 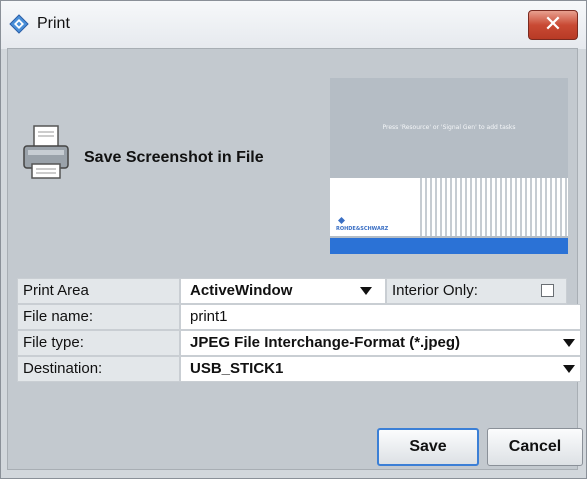 I want to click on close-button: ✕, so click(x=553, y=25).